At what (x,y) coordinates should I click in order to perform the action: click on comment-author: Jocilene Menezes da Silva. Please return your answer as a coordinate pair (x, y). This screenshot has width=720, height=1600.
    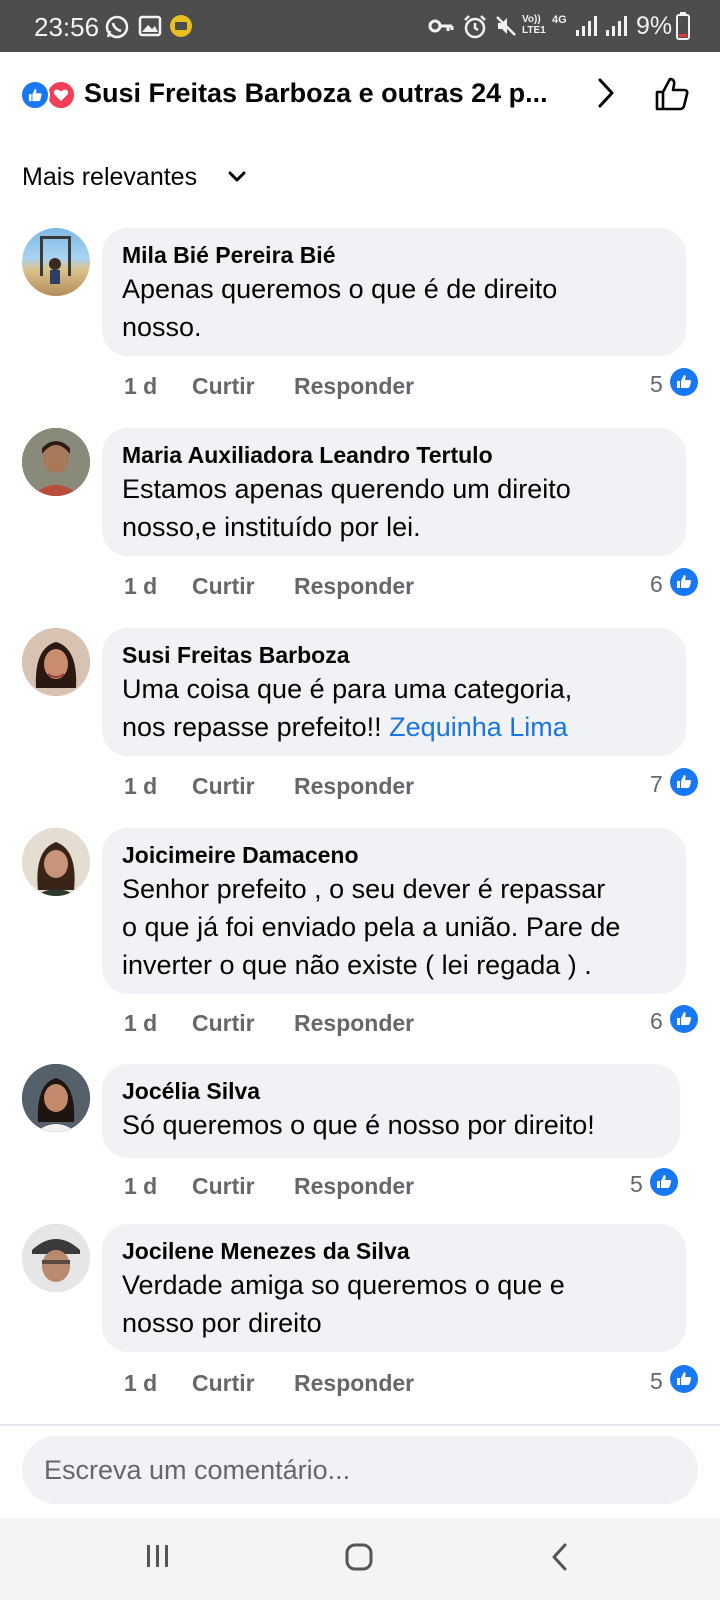
    Looking at the image, I should click on (394, 1251).